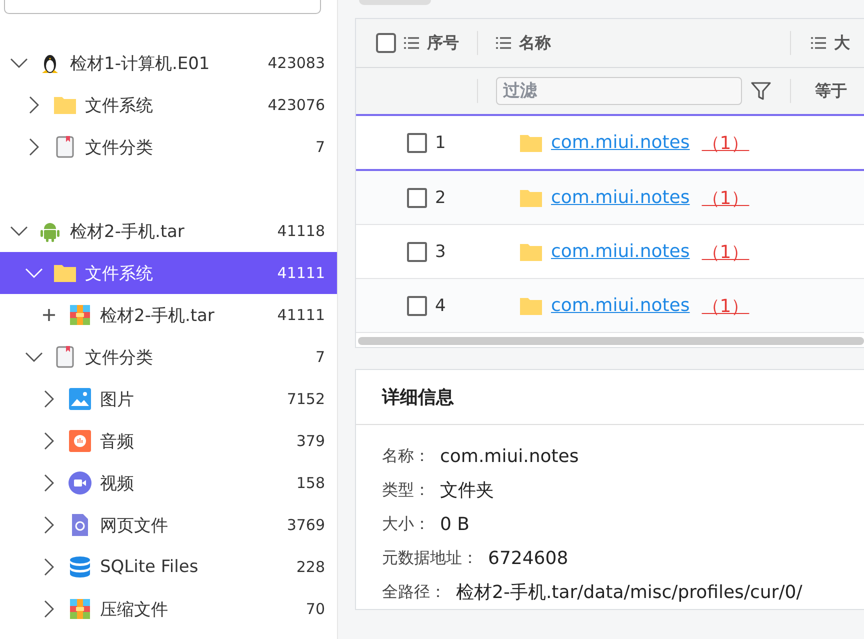 This screenshot has height=639, width=864. What do you see at coordinates (386, 43) in the screenshot?
I see `select-all-checkbox` at bounding box center [386, 43].